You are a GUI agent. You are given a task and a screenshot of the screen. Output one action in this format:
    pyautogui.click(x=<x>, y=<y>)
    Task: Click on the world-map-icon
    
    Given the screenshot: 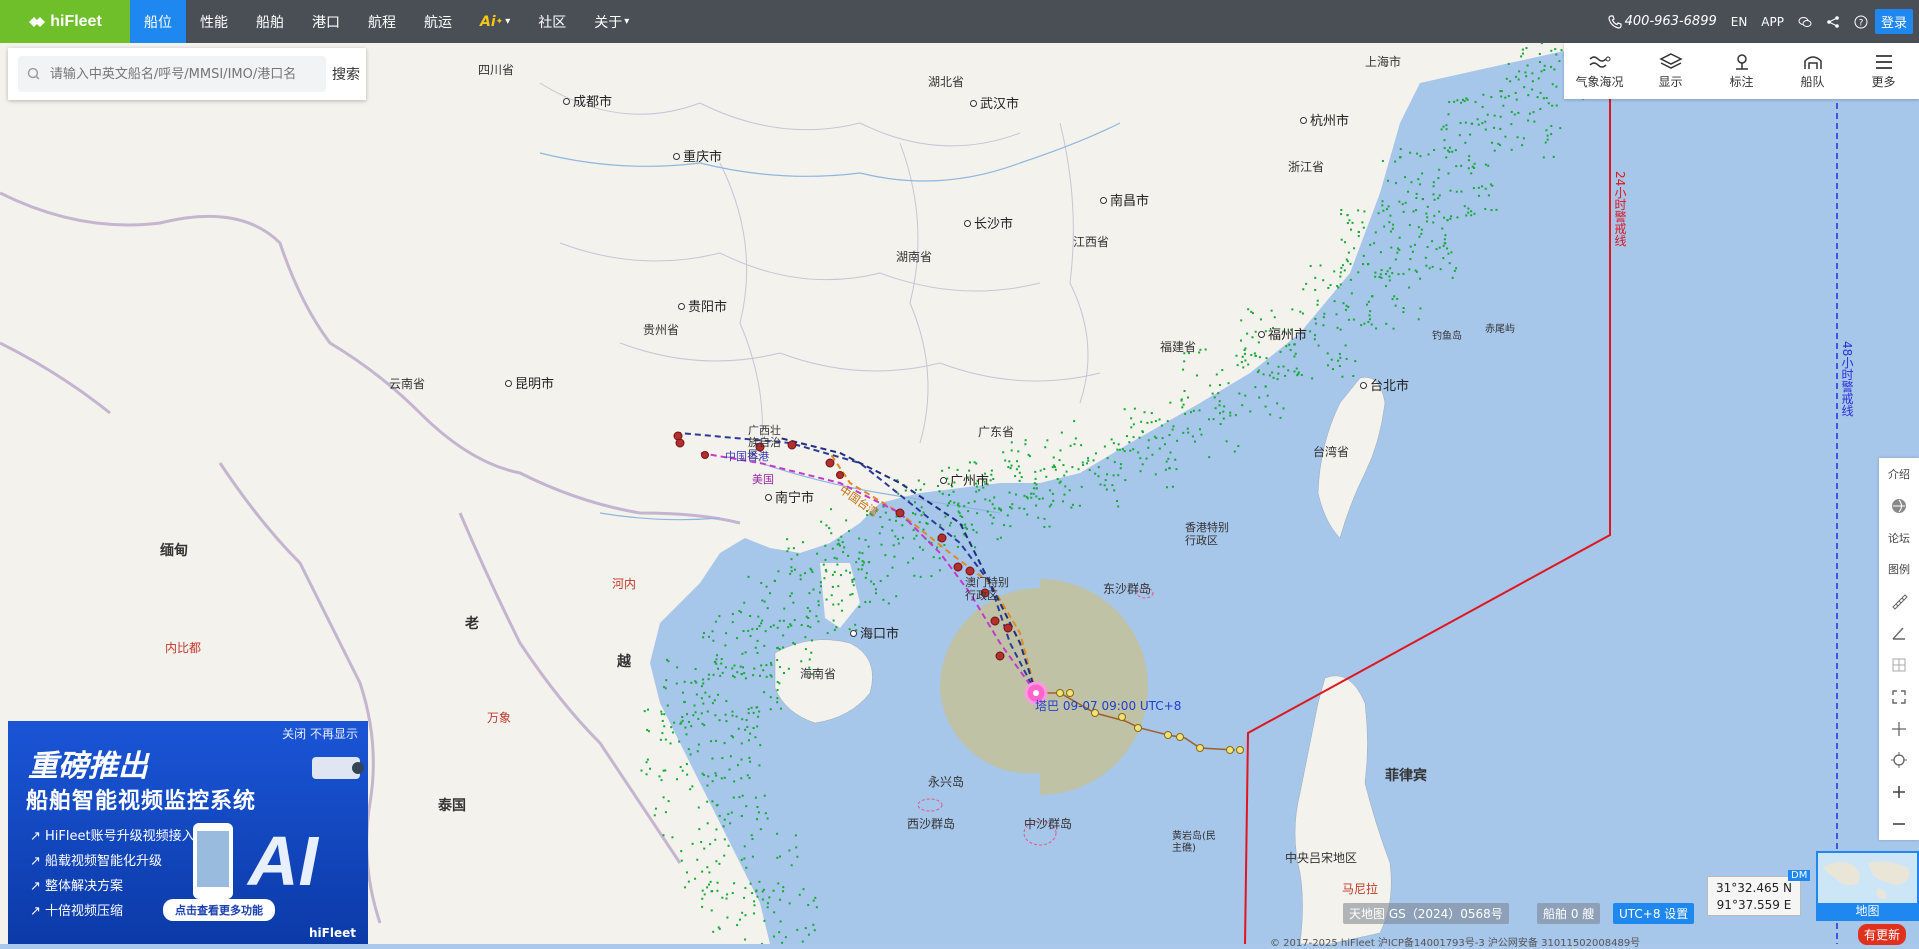 What is the action you would take?
    pyautogui.click(x=1866, y=880)
    